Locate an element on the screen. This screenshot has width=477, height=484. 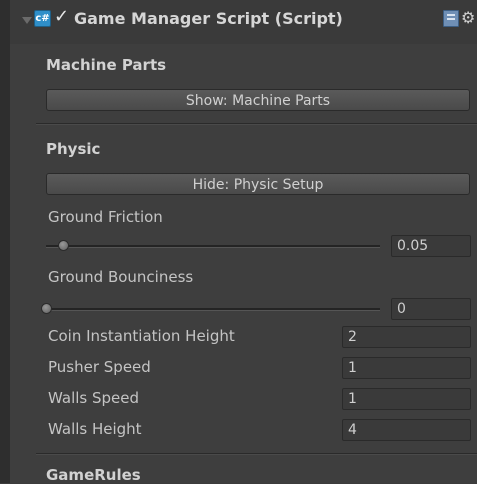
coin-instantiation-height-field: 2 is located at coordinates (406, 337).